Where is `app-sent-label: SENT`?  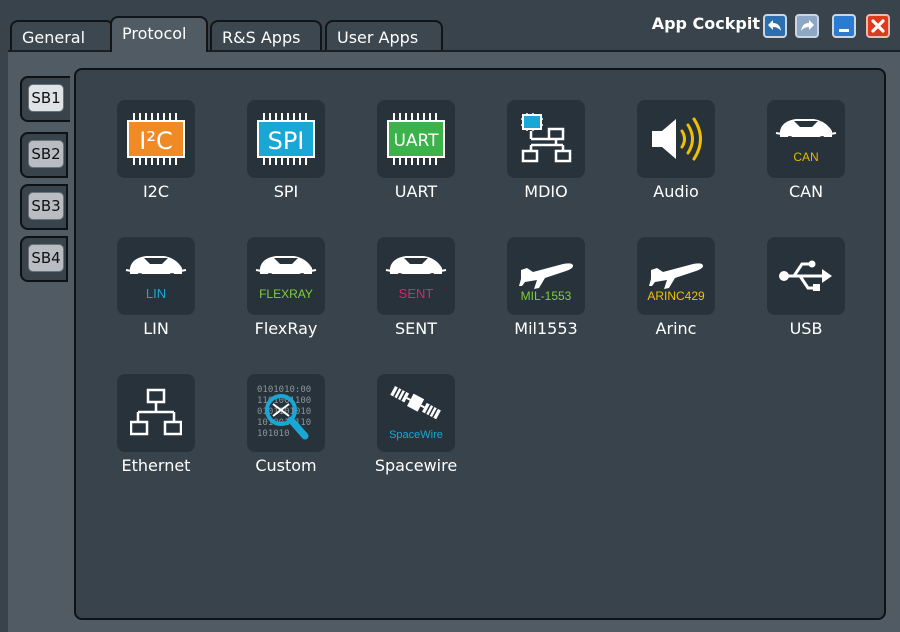 app-sent-label: SENT is located at coordinates (415, 328).